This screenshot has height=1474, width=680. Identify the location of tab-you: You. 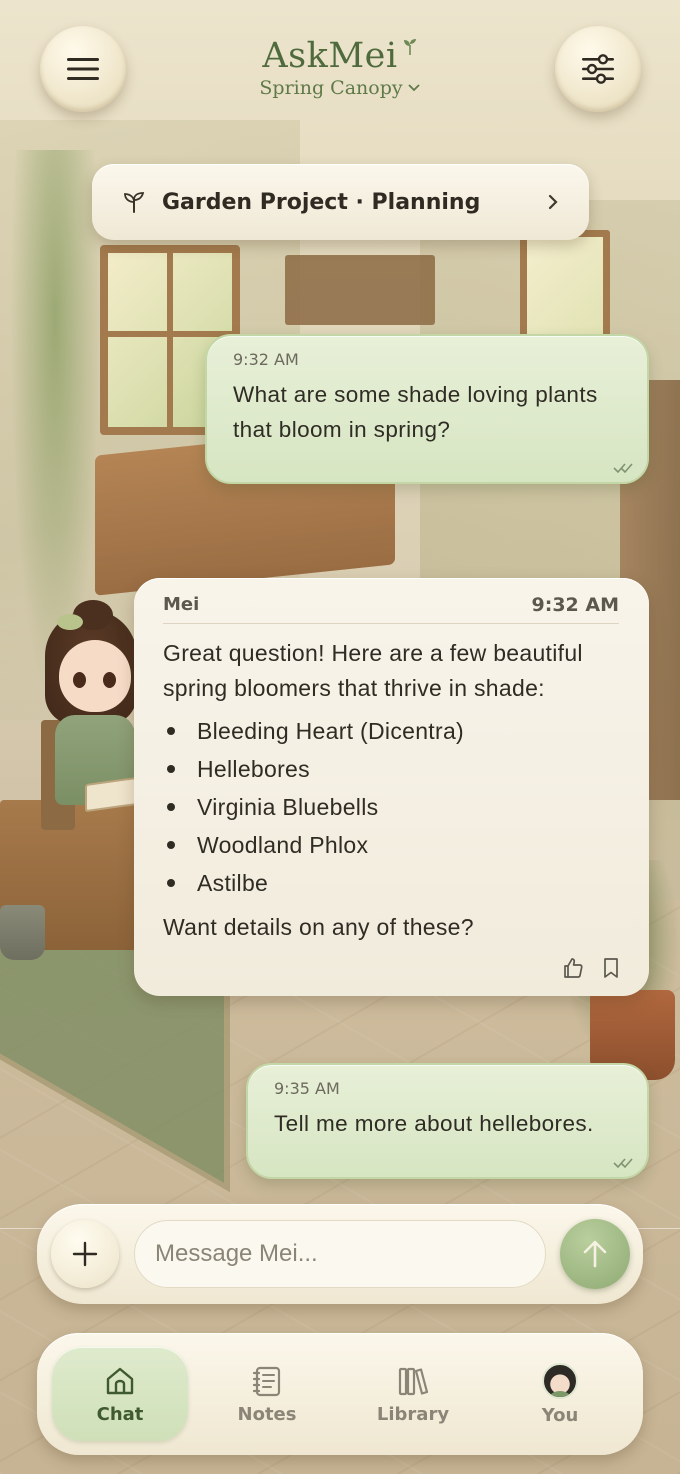
(560, 1394).